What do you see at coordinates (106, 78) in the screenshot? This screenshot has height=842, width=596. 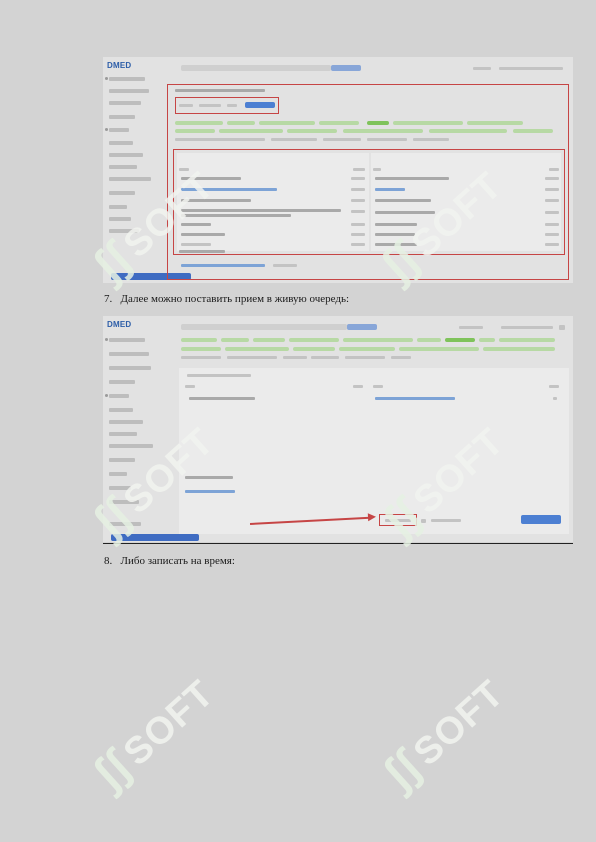 I see `home-icon` at bounding box center [106, 78].